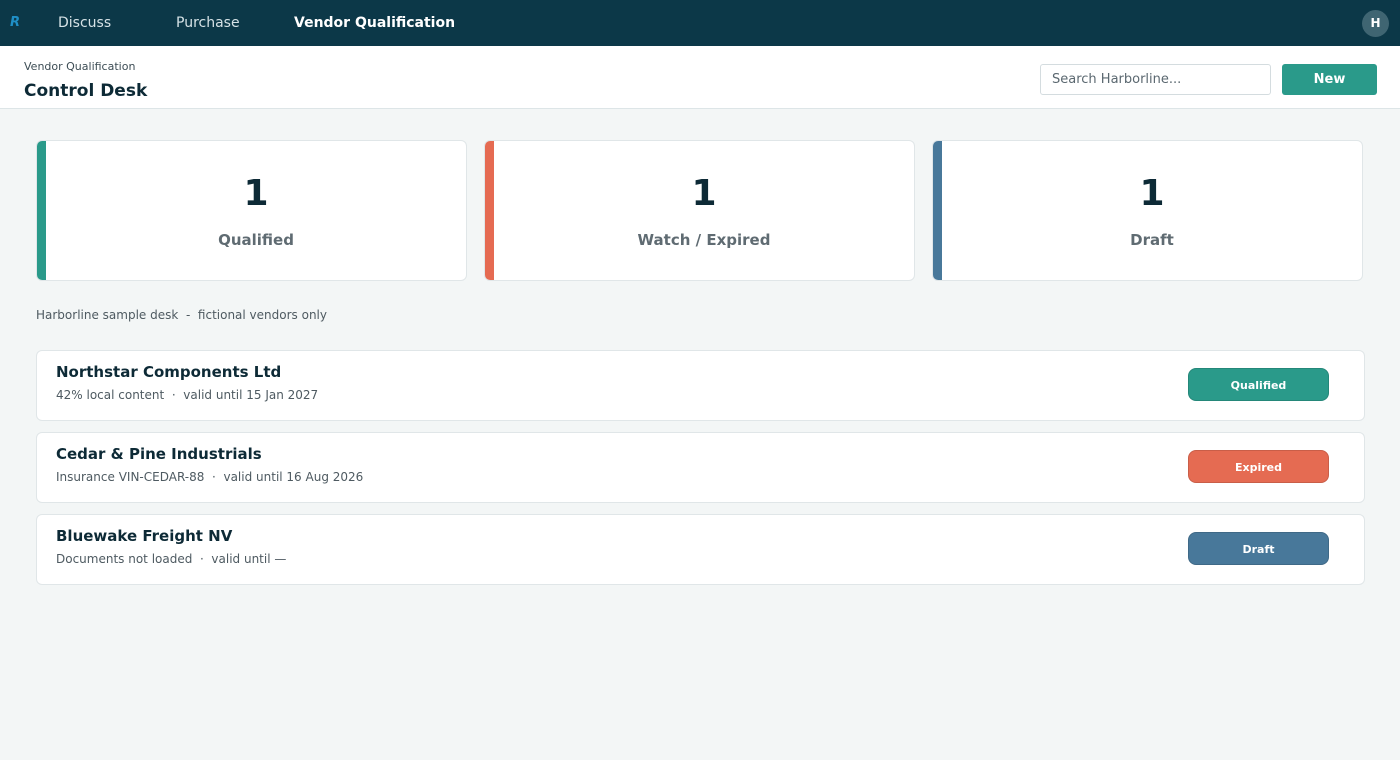 Image resolution: width=1400 pixels, height=760 pixels. Describe the element at coordinates (1375, 23) in the screenshot. I see `user-avatar: H` at that location.